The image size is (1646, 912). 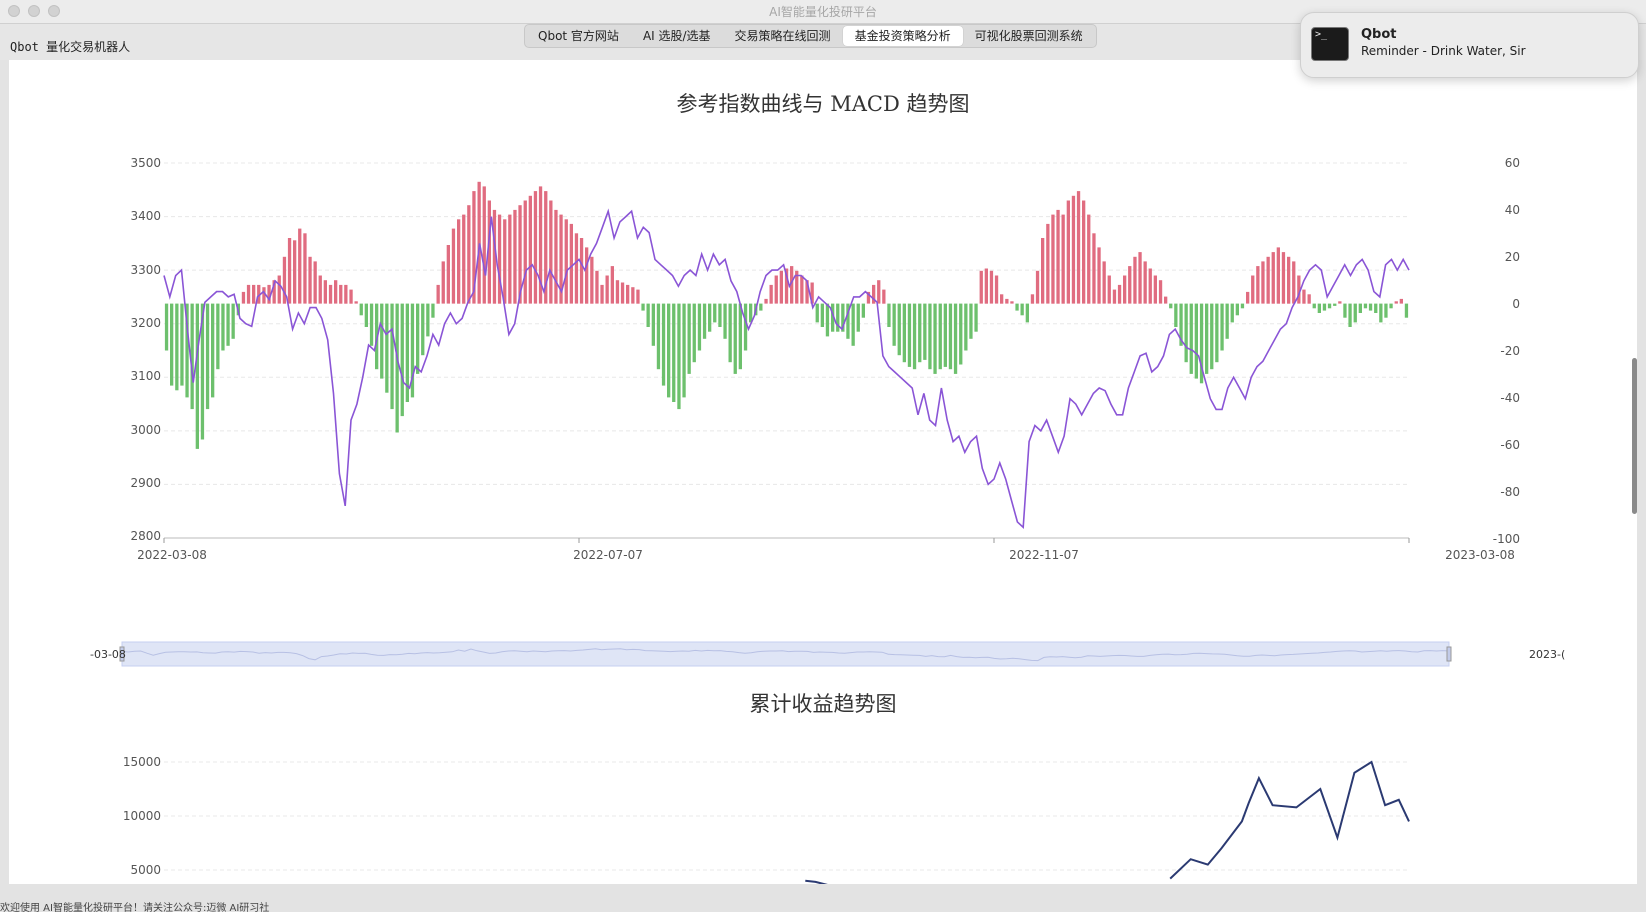 I want to click on tab-visual-backtest: 可视化股票回测系统, so click(x=1029, y=36).